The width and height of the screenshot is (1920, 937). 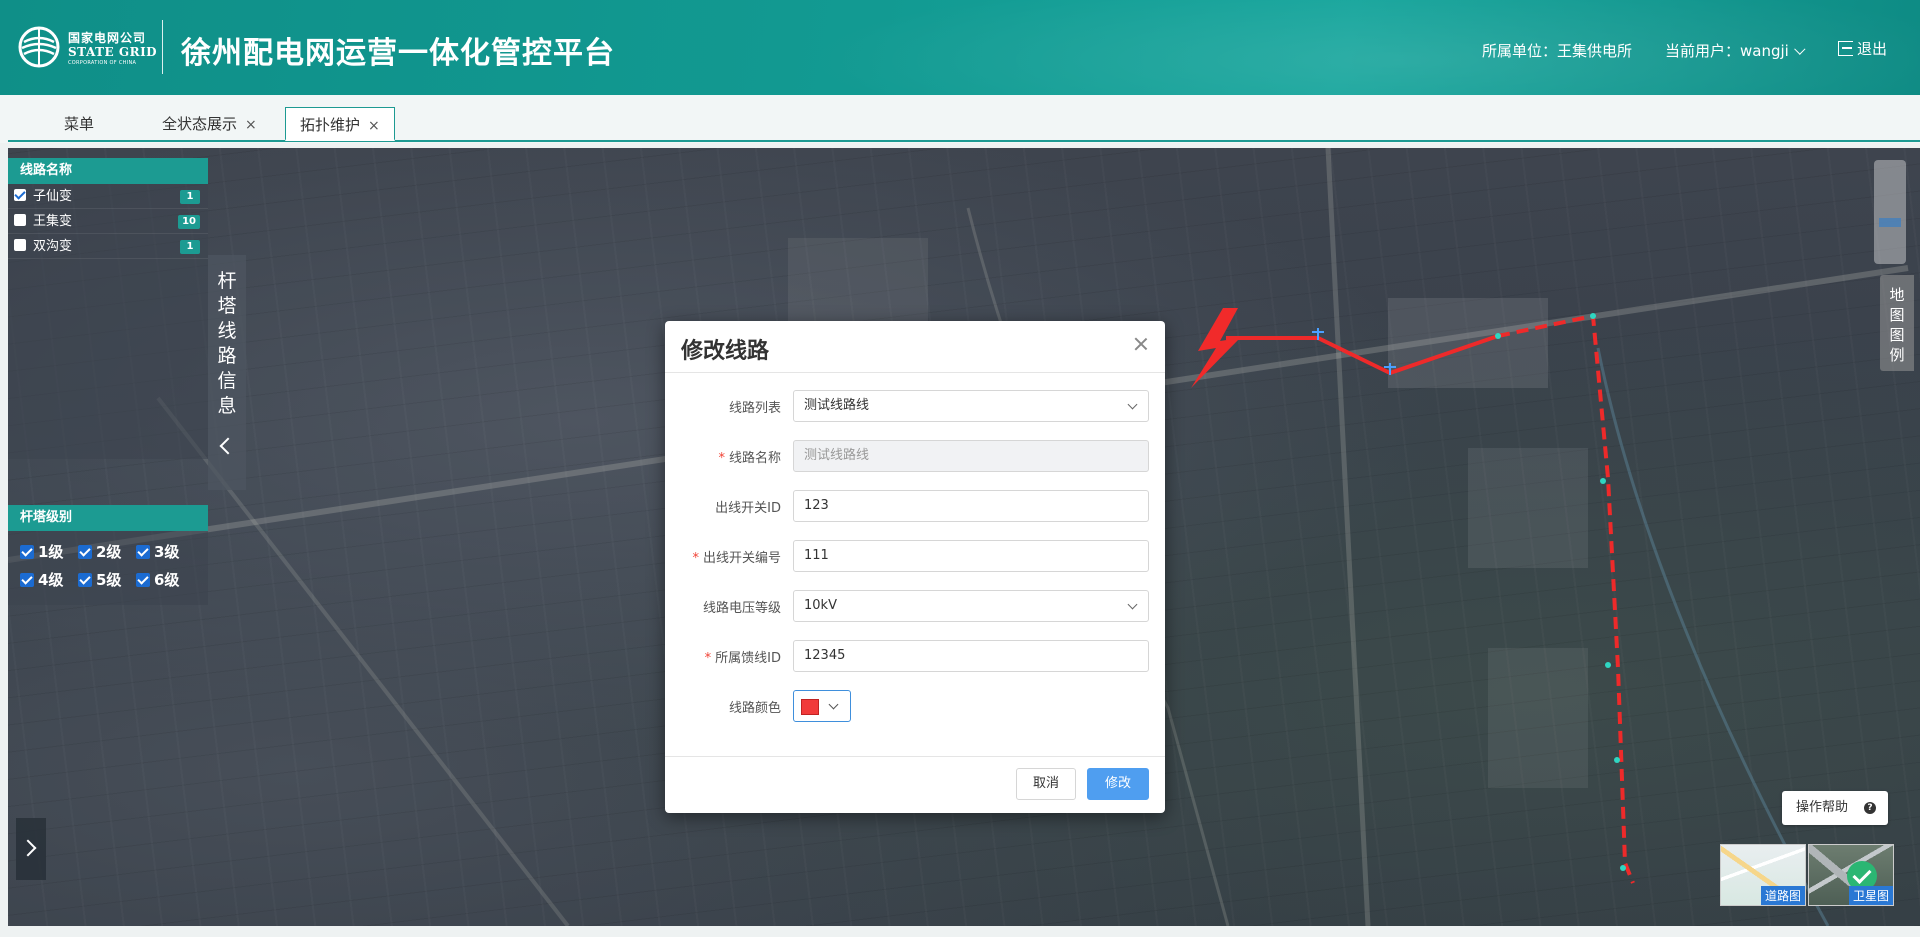 I want to click on tab-full-status: 全状态展示 ×, so click(x=209, y=124).